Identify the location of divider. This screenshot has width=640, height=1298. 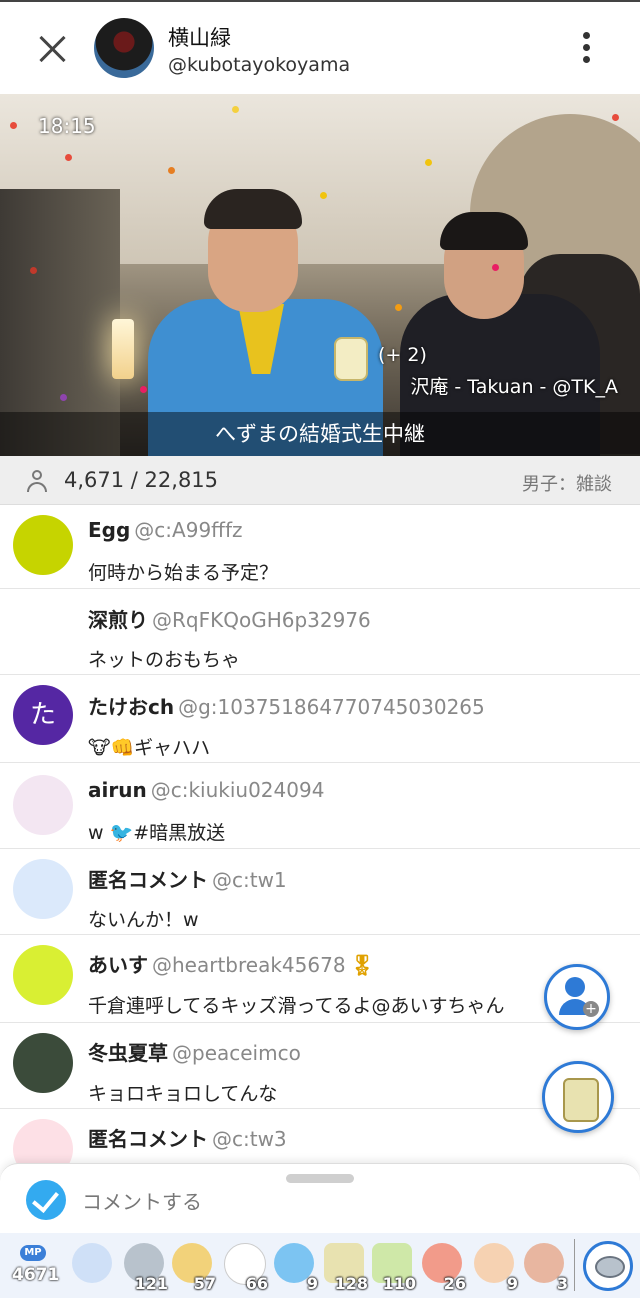
(574, 1265).